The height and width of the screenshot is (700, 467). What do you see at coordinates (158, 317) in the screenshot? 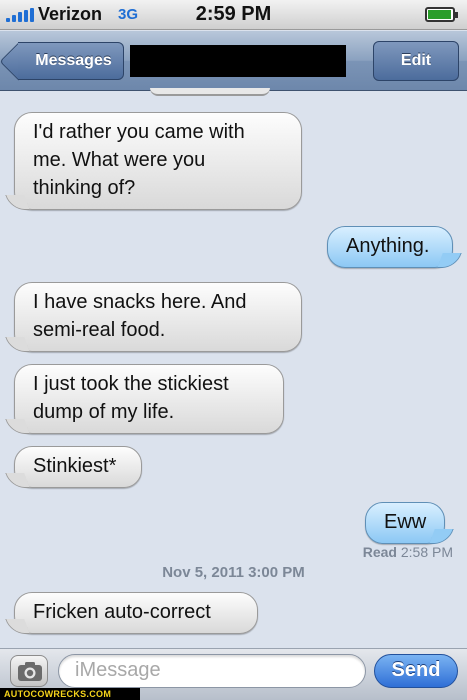
I see `message-bubble-incoming: I have snacks here. And semi-real food.` at bounding box center [158, 317].